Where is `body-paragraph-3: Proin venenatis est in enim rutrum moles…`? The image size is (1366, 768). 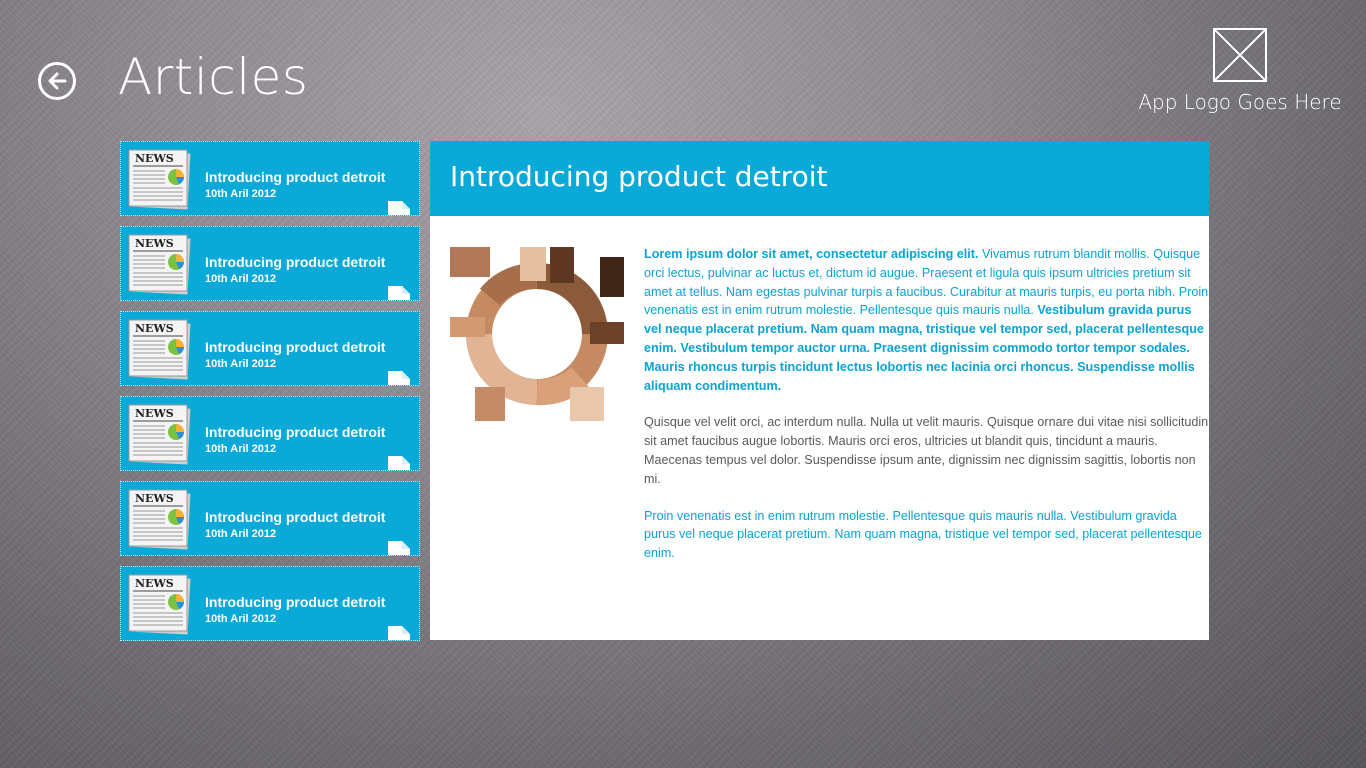
body-paragraph-3: Proin venenatis est in enim rutrum moles… is located at coordinates (923, 534).